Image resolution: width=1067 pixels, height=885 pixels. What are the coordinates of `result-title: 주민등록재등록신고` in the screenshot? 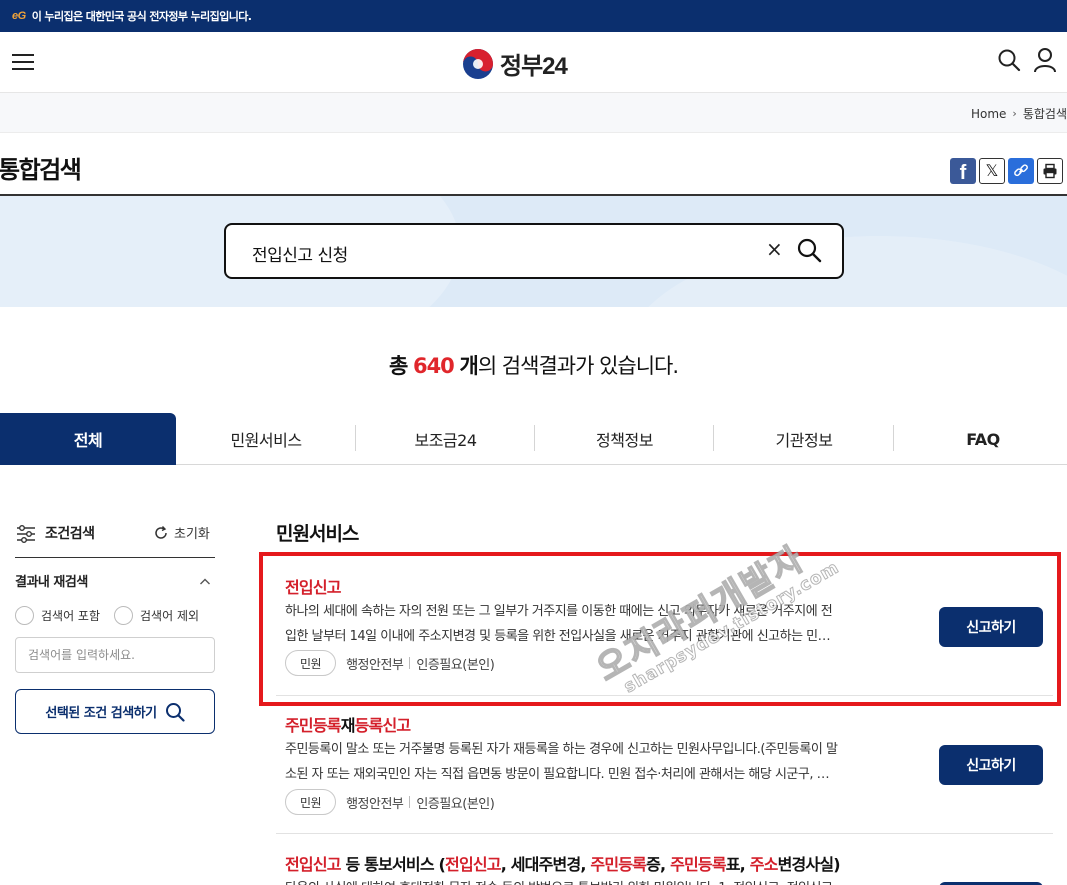 It's located at (348, 724).